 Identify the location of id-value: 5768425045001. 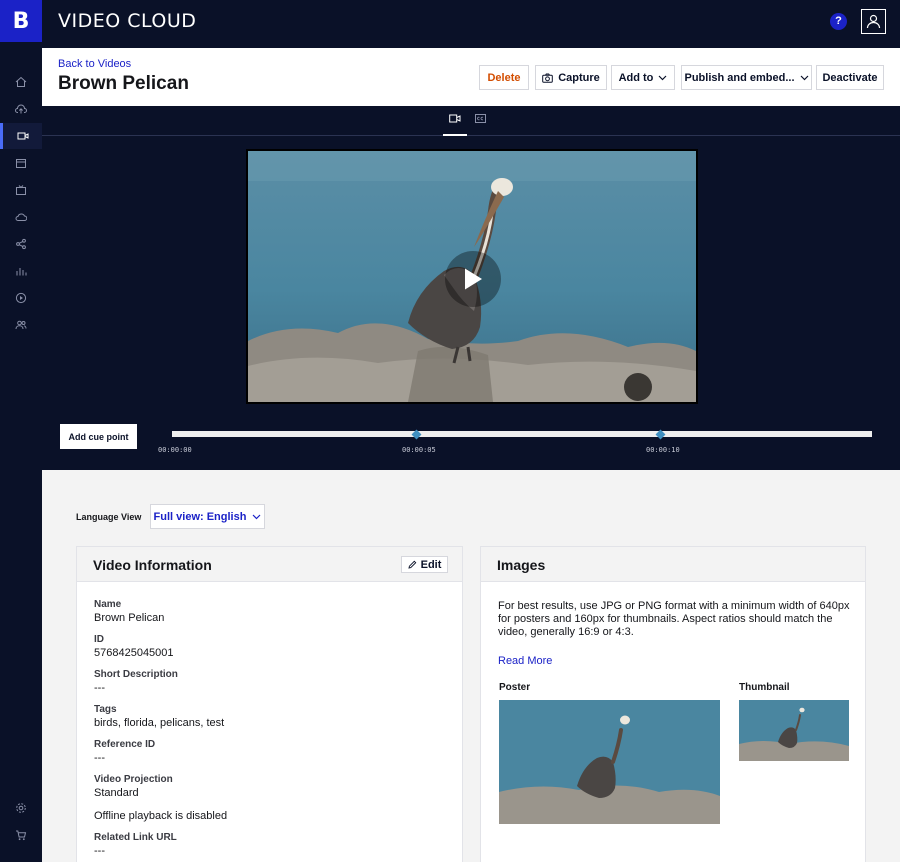
(134, 653).